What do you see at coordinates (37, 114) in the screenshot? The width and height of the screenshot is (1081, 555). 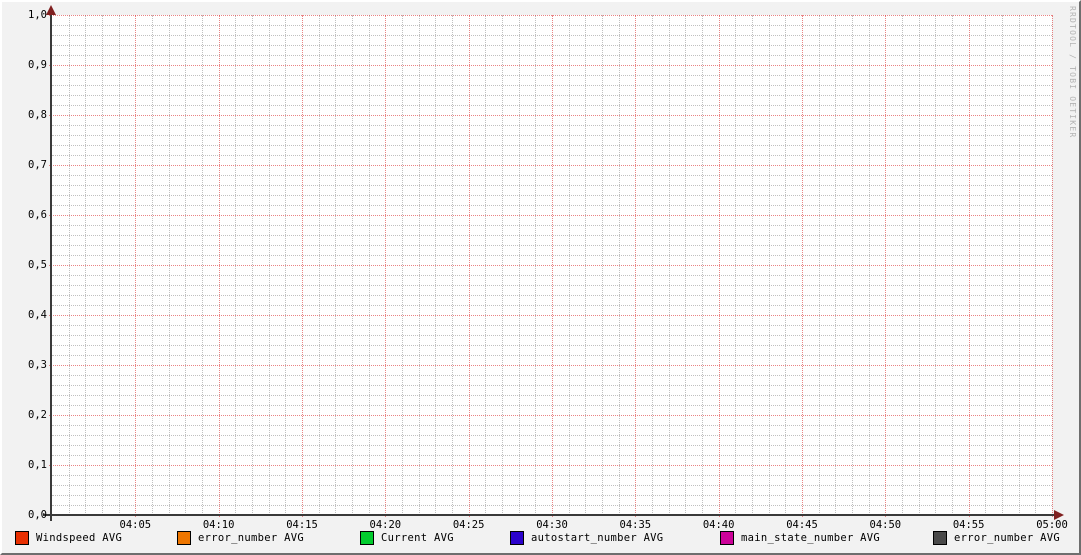 I see `y-axis-tick-label: 0,8` at bounding box center [37, 114].